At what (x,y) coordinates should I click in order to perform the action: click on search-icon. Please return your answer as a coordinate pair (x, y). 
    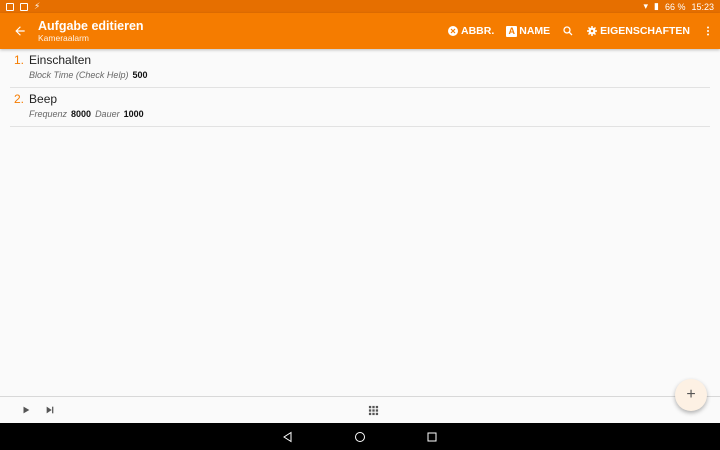
    Looking at the image, I should click on (568, 31).